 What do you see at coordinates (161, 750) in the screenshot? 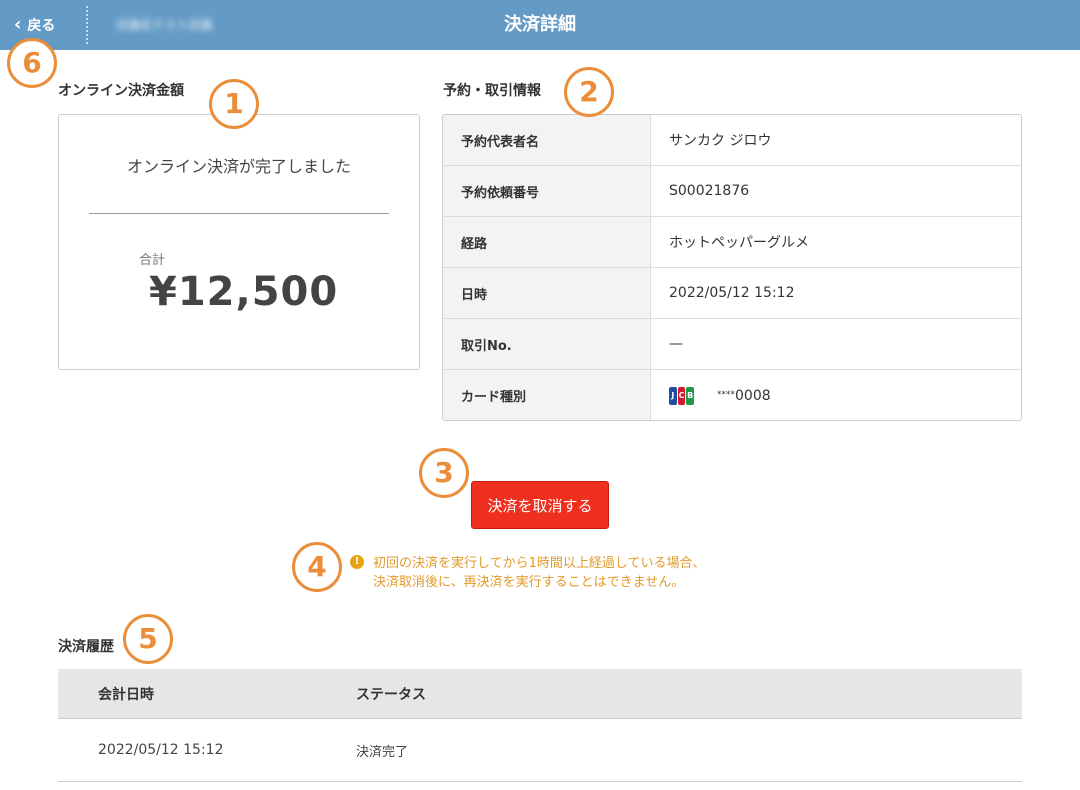
I see `history-date: 2022/05/12 15:12` at bounding box center [161, 750].